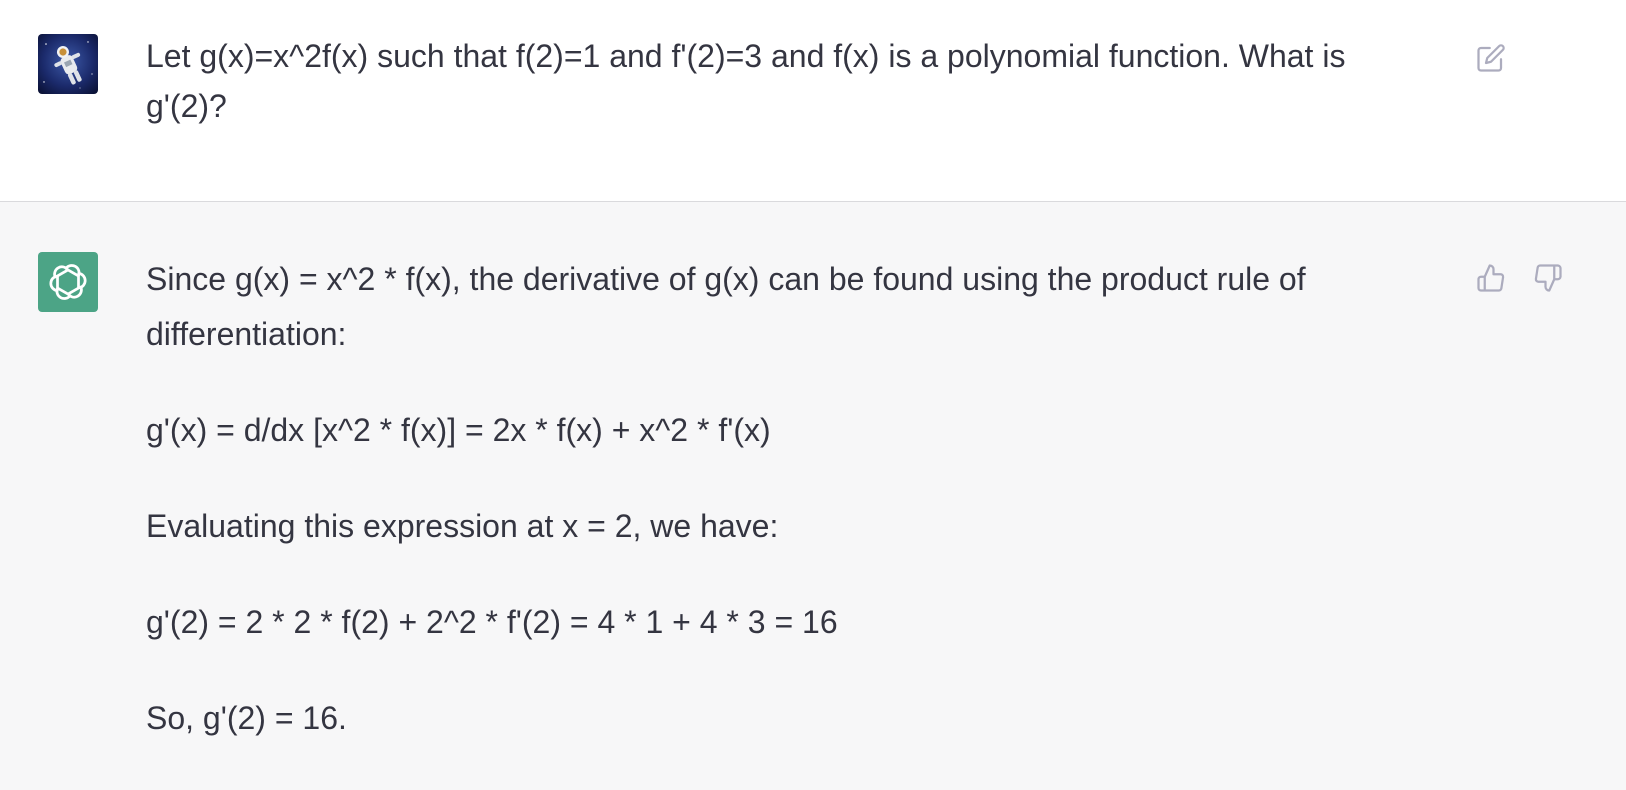 The image size is (1626, 790). I want to click on thumbs-down-icon, so click(1548, 278).